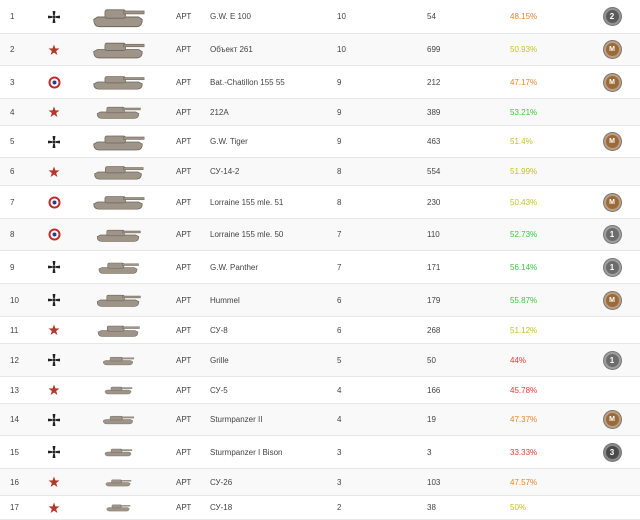 This screenshot has width=640, height=520. Describe the element at coordinates (14, 507) in the screenshot. I see `row-number: 17` at that location.